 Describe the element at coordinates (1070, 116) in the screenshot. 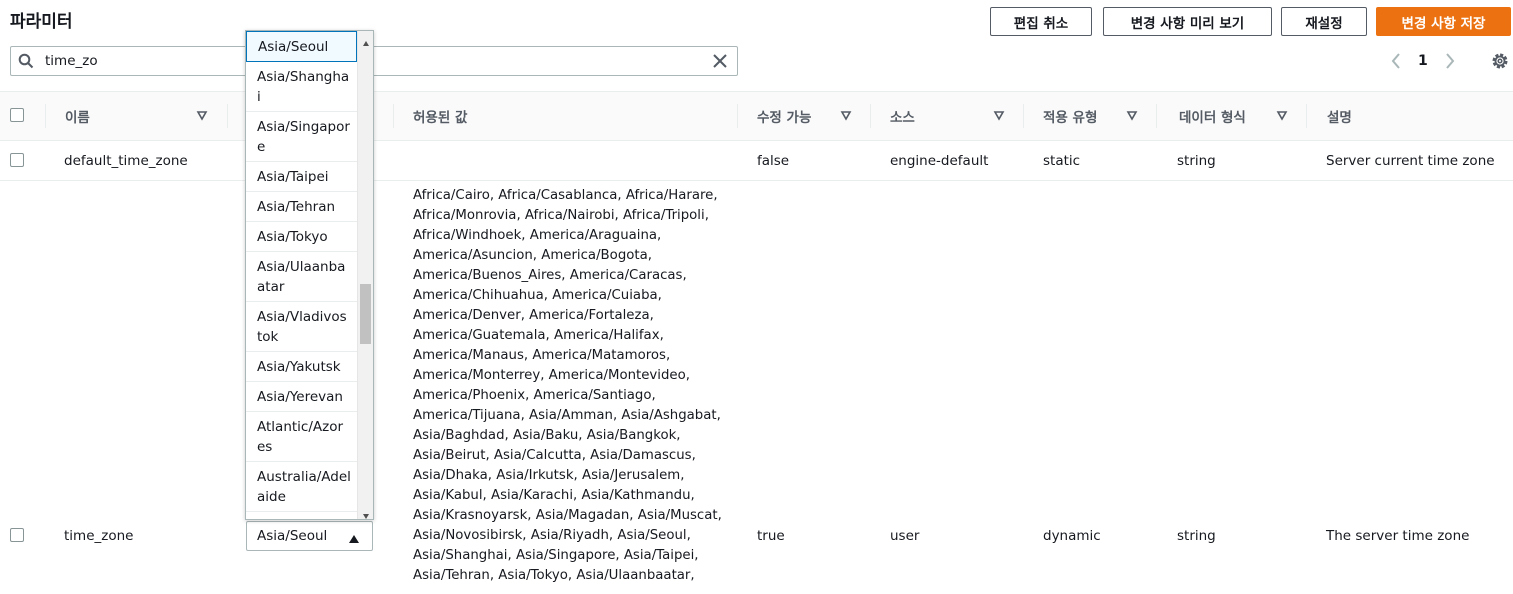

I see `column-header-apply-type: 적용 유형` at that location.